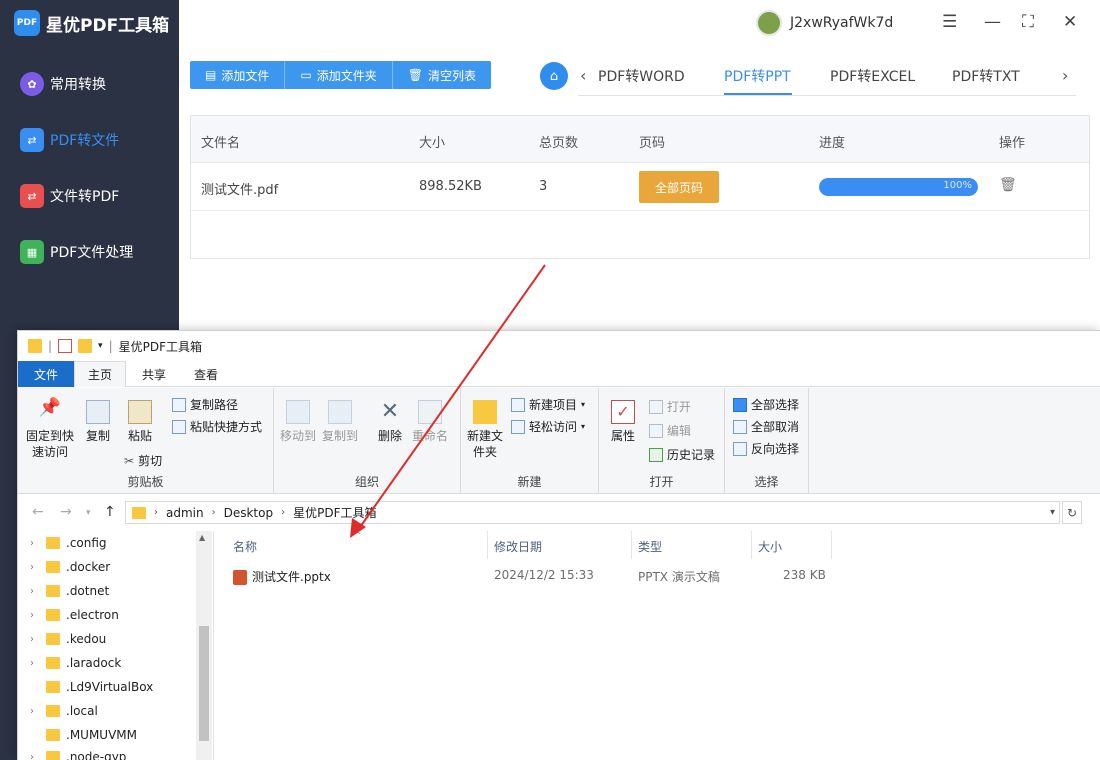  I want to click on chevron-right-icon: ›, so click(1065, 75).